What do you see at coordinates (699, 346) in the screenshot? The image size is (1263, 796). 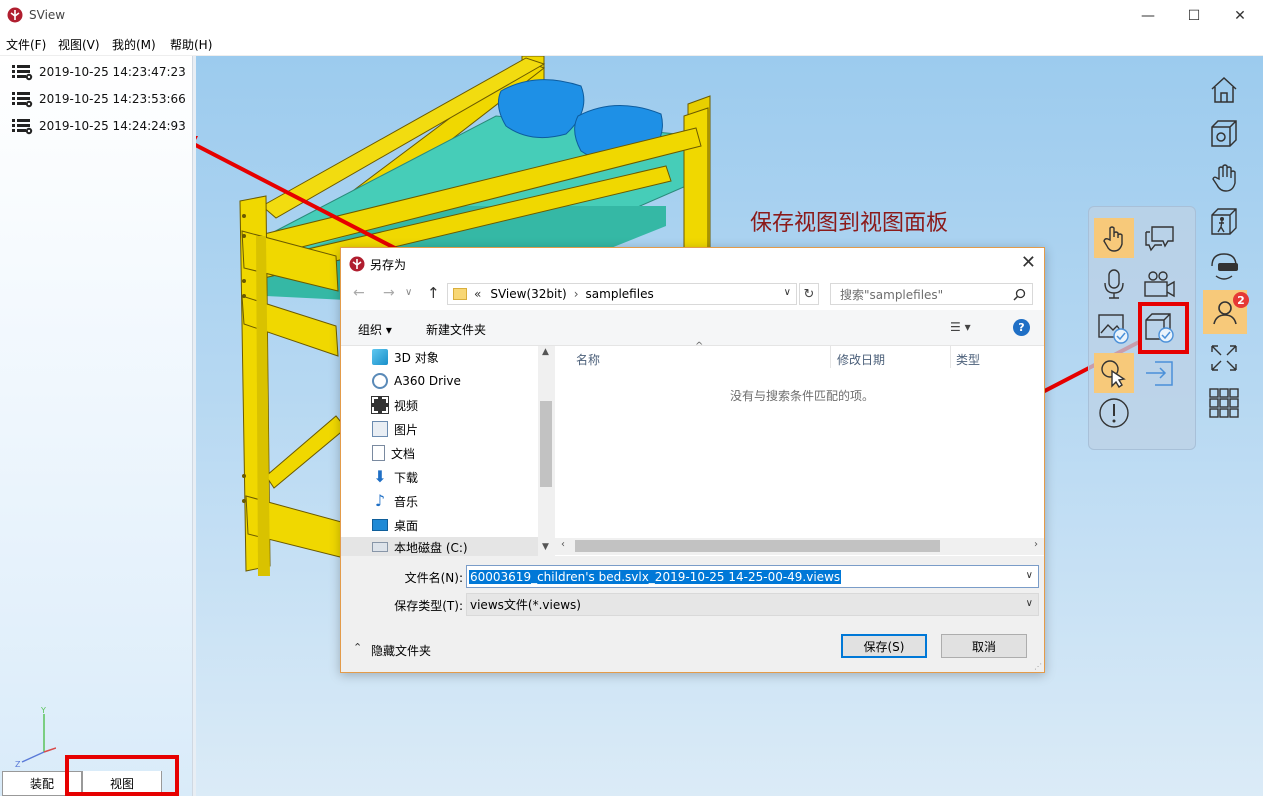 I see `sort-arrow-icon: ^` at bounding box center [699, 346].